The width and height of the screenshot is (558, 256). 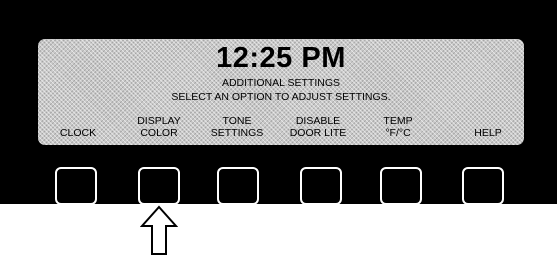 I want to click on clock-button, so click(x=76, y=186).